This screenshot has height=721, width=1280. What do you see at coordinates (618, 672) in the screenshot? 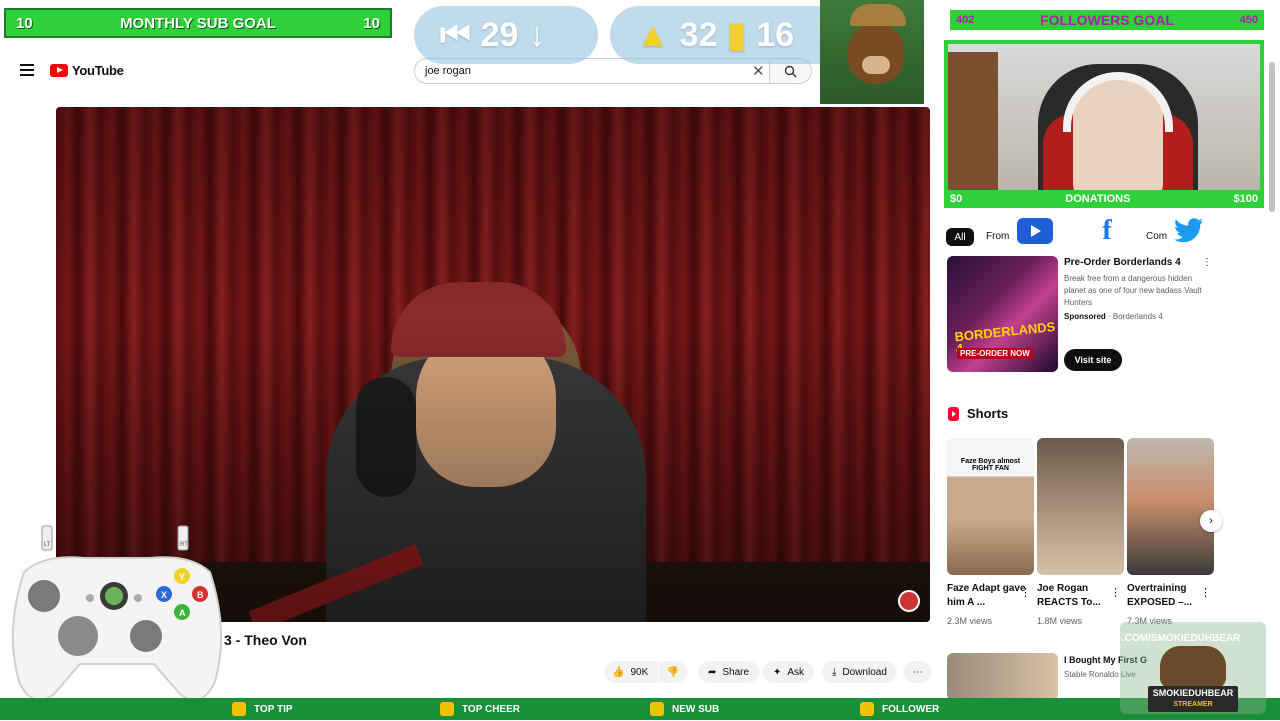
I see `thumbs-up-icon: 👍` at bounding box center [618, 672].